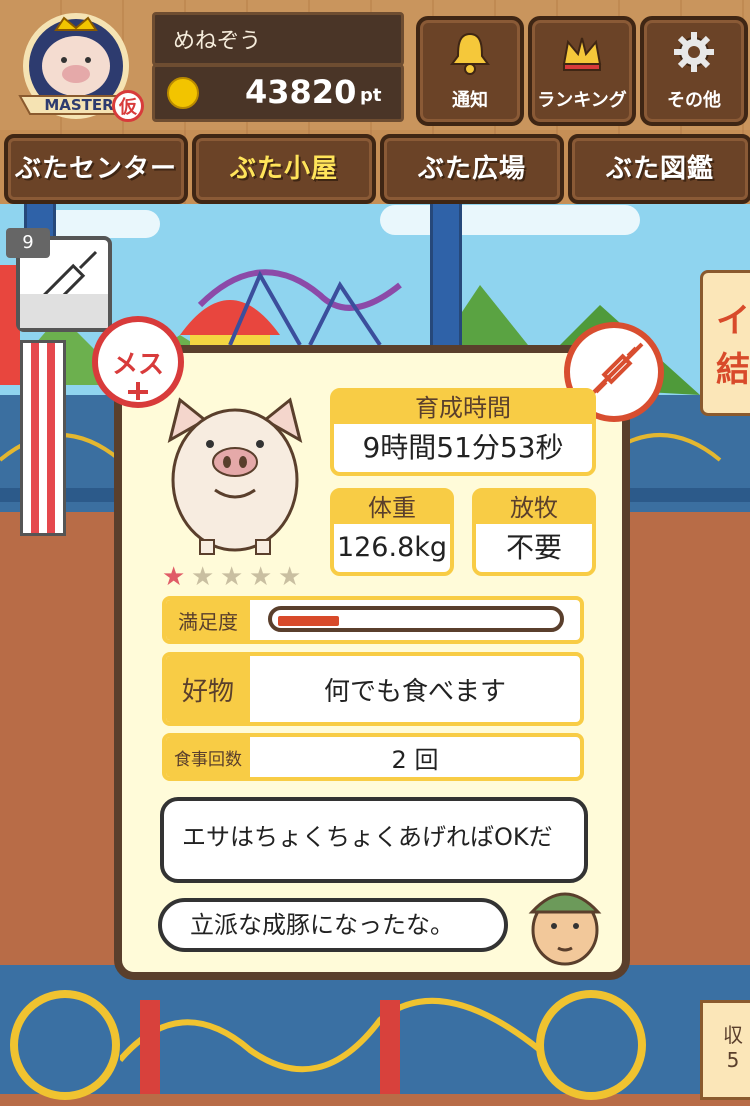 The width and height of the screenshot is (750, 1106). Describe the element at coordinates (235, 476) in the screenshot. I see `pig-illustration` at that location.